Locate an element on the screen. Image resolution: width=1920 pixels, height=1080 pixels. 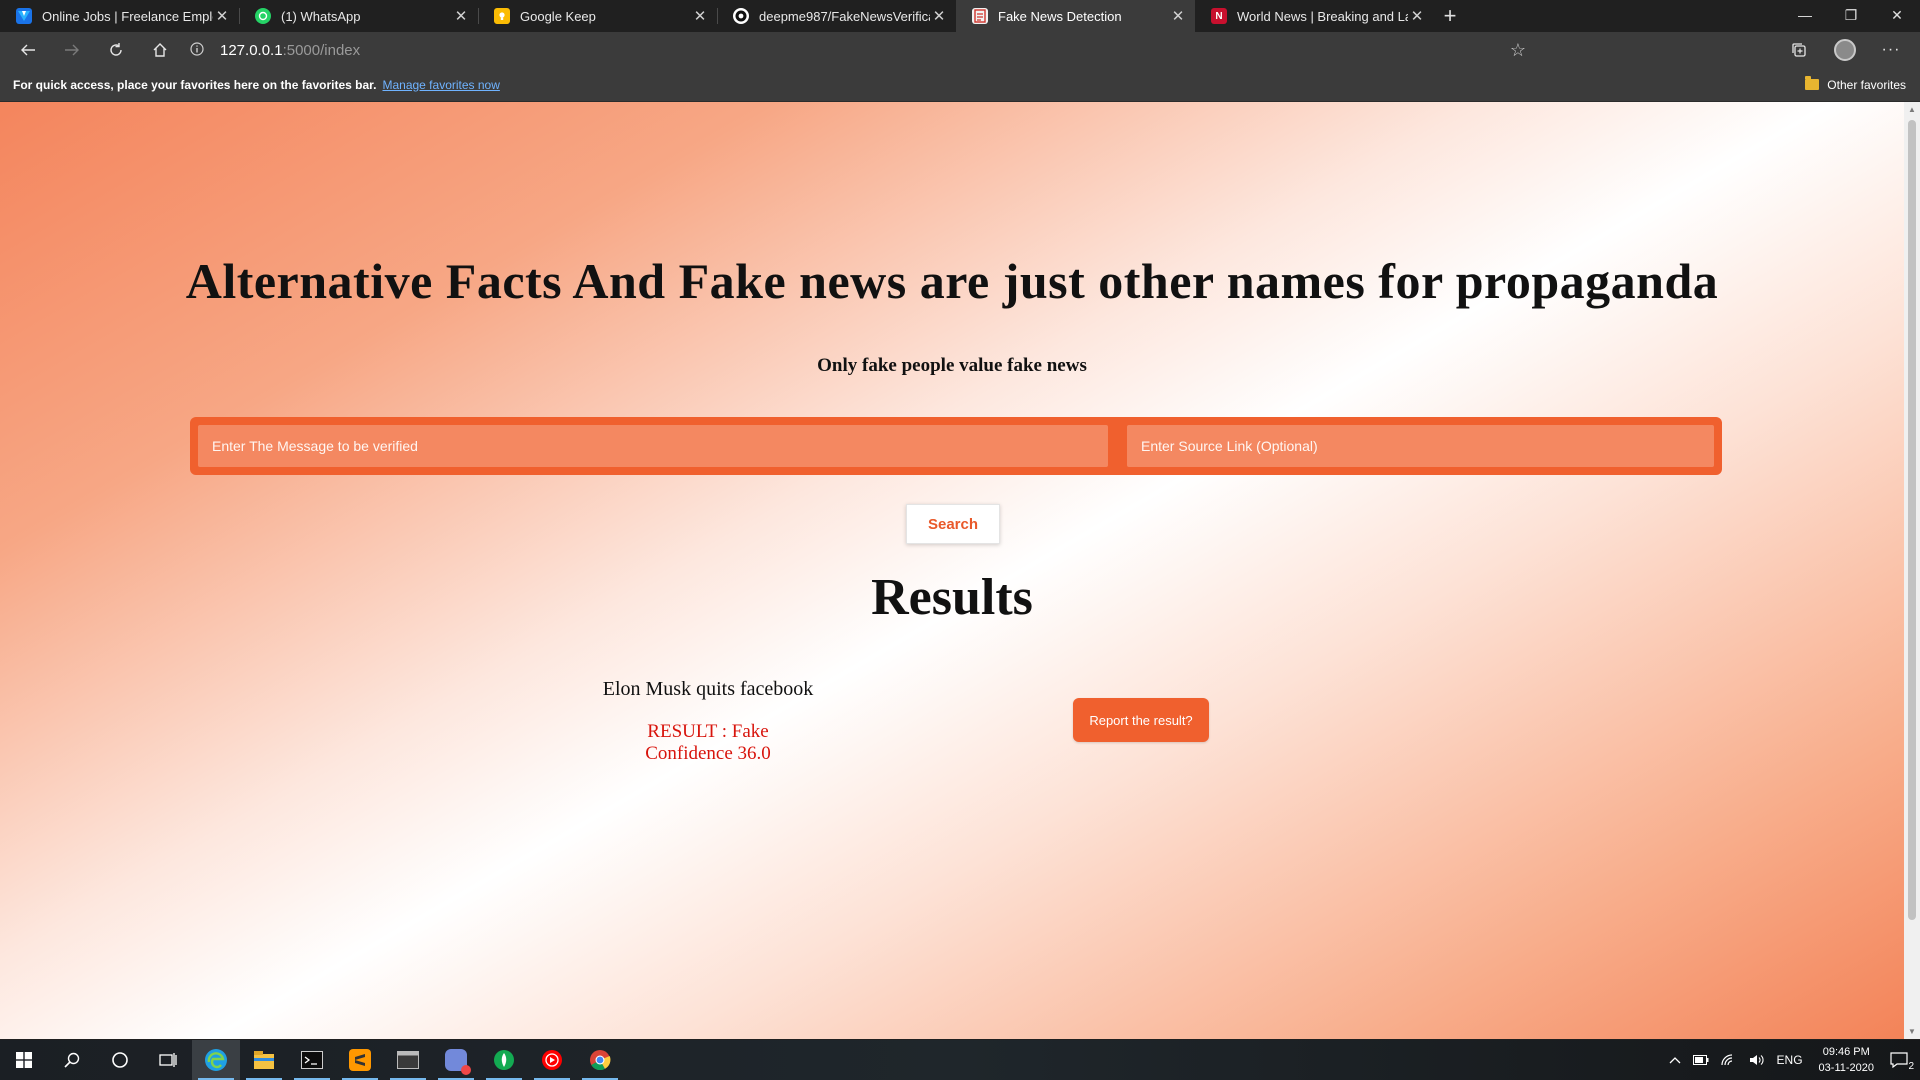
scrollbar-thumb is located at coordinates (1912, 520).